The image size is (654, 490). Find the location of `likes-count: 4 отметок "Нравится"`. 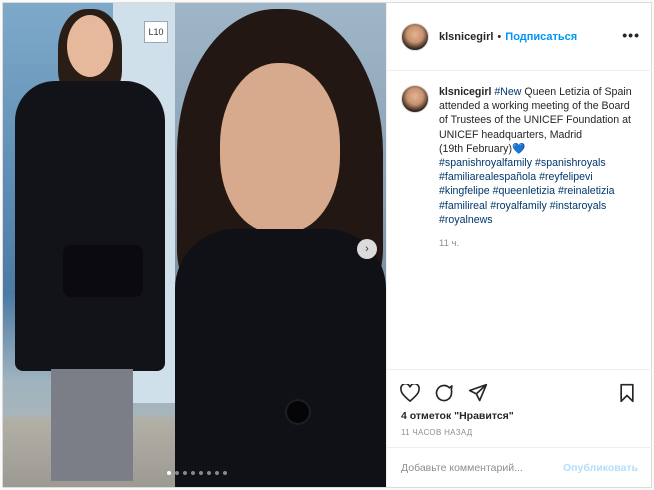

likes-count: 4 отметок "Нравится" is located at coordinates (457, 416).